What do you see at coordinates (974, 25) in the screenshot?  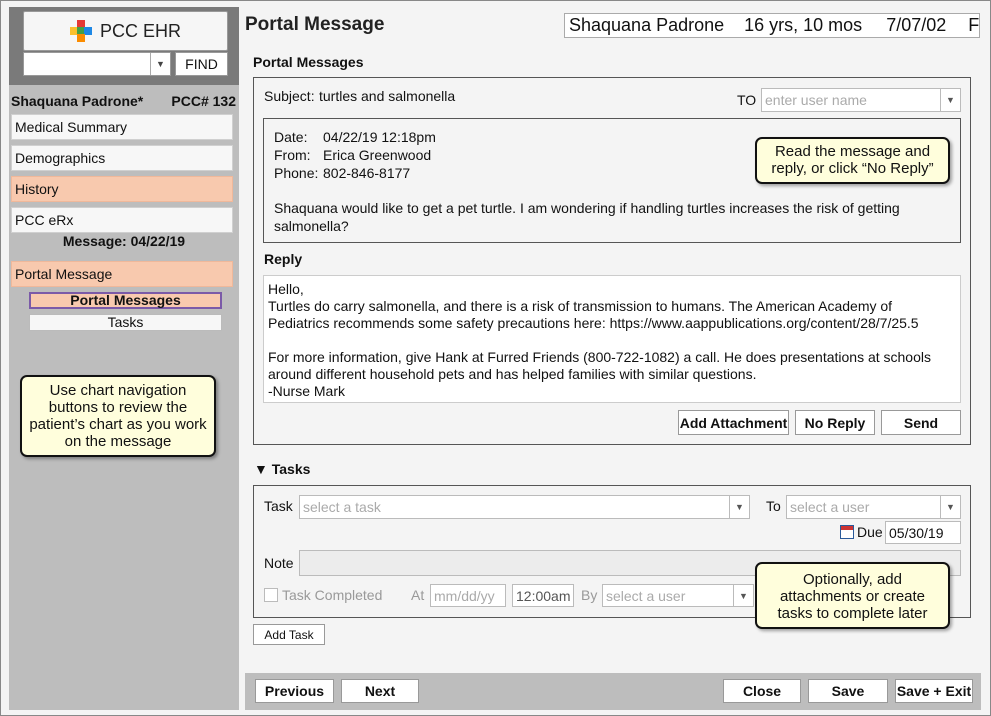 I see `banner-sex: F` at bounding box center [974, 25].